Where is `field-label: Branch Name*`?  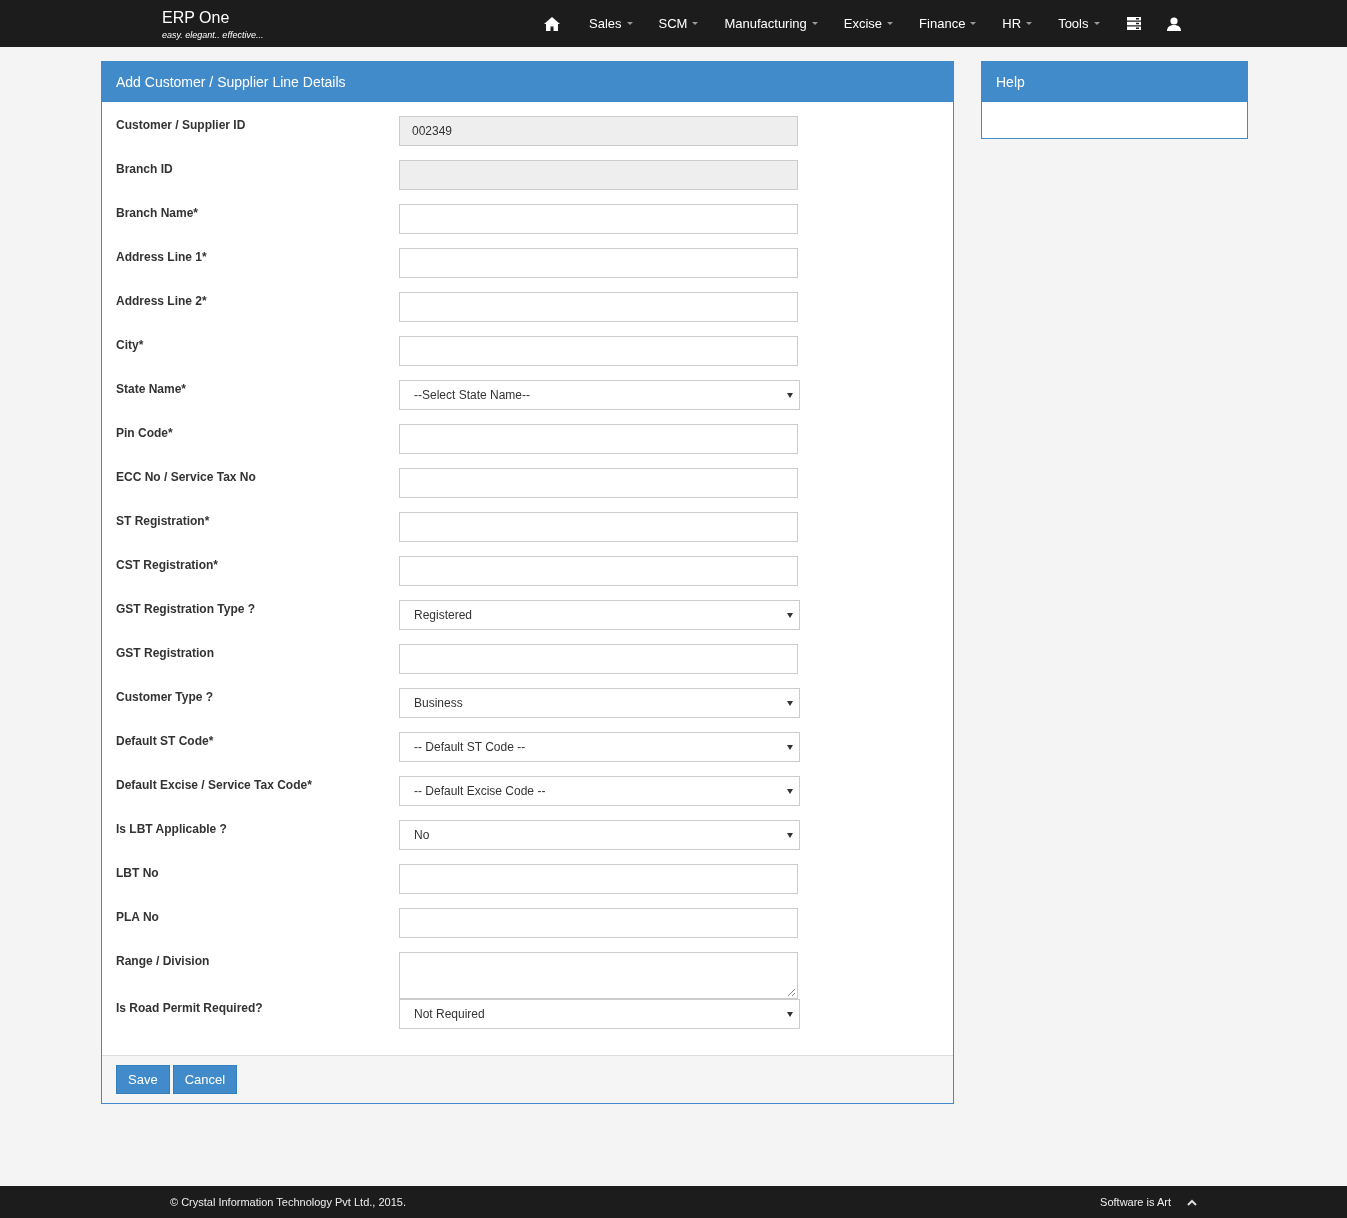 field-label: Branch Name* is located at coordinates (158, 212).